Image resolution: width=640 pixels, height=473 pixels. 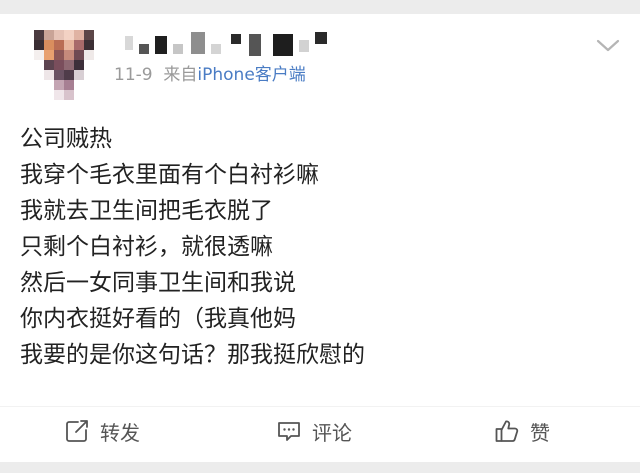 I want to click on post-line: 我穿个毛衣里面有个白衬衫嘛, so click(x=169, y=175).